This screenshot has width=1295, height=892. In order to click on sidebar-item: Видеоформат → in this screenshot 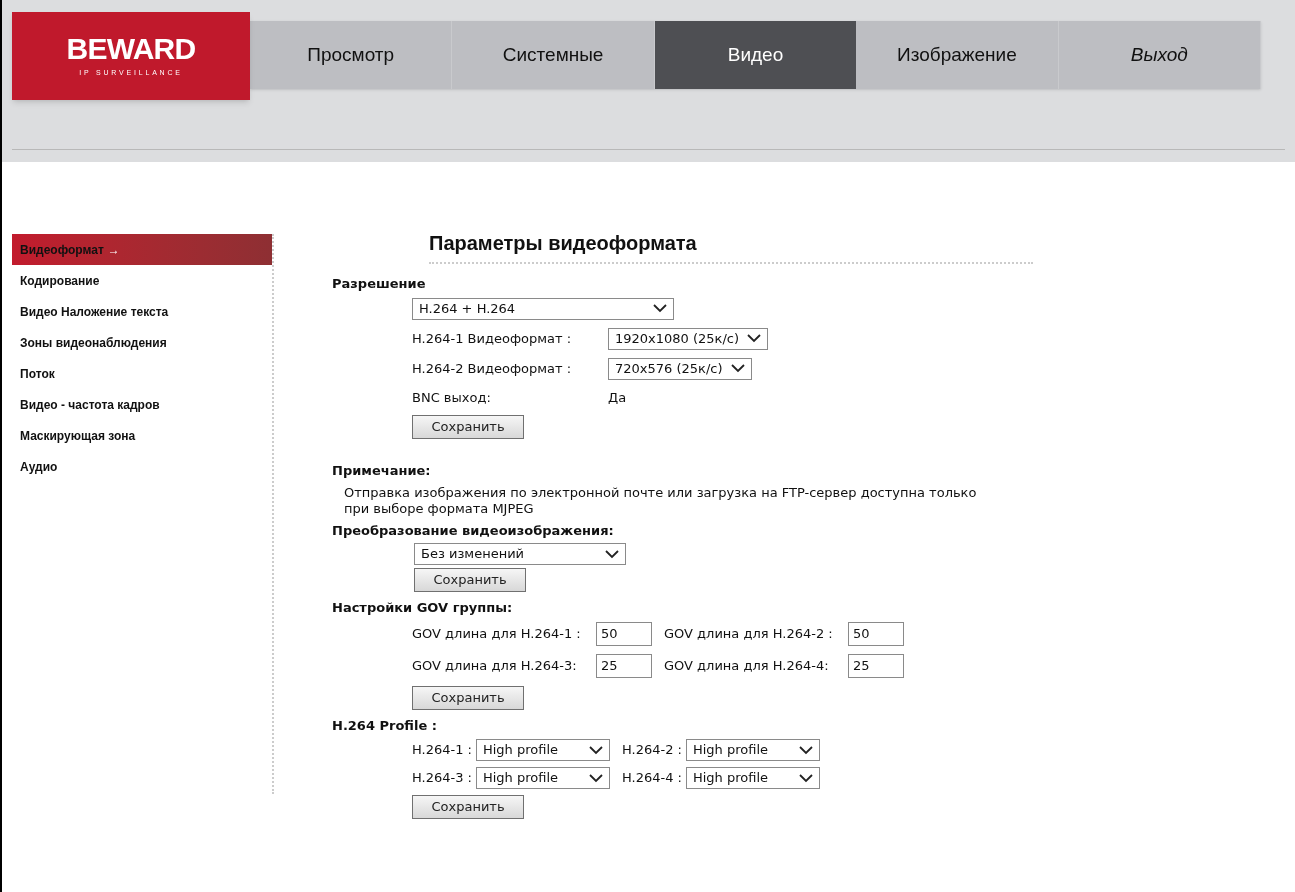, I will do `click(142, 249)`.